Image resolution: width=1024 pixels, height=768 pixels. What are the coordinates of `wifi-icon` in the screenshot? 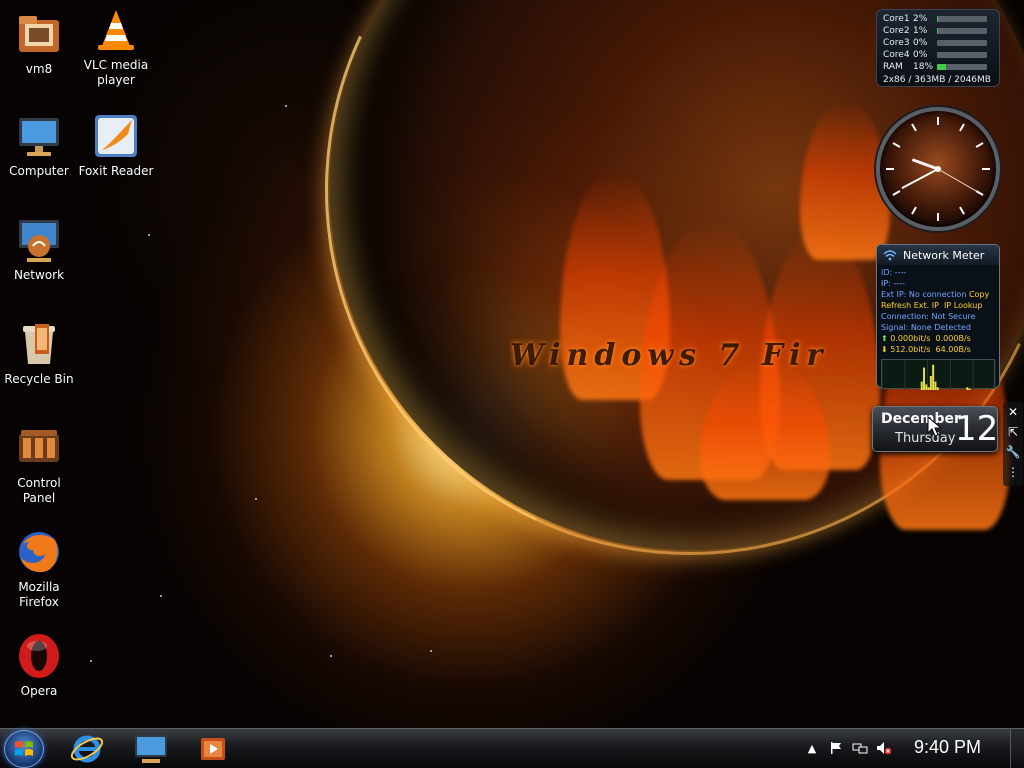 It's located at (890, 255).